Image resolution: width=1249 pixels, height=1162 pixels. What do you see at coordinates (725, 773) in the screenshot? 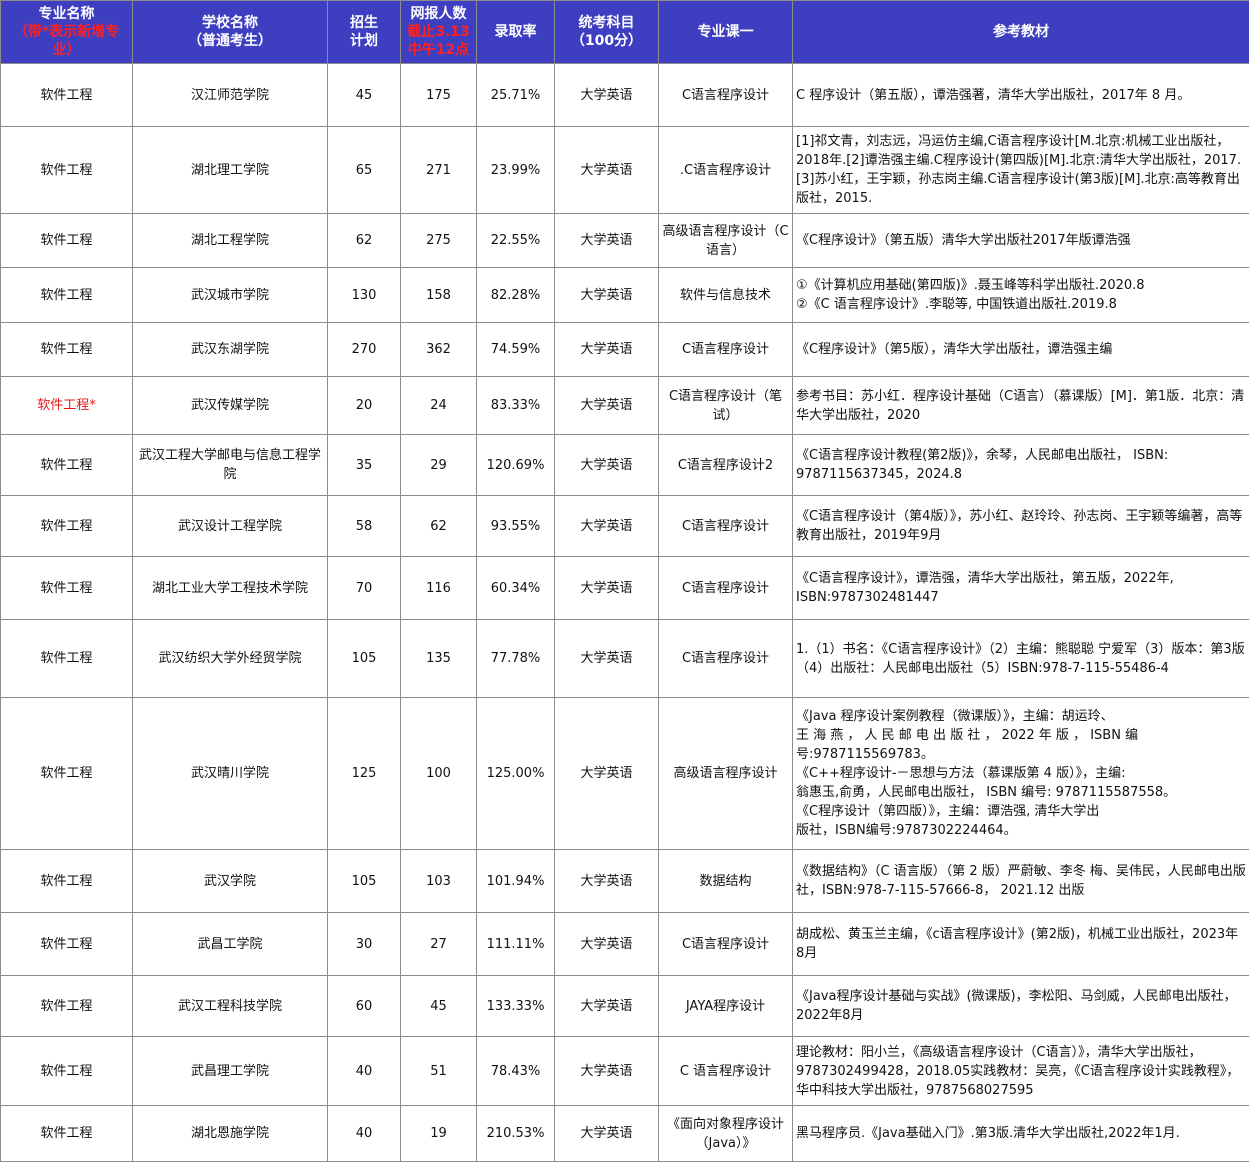
I see `cell-course: 高级语言程序设计` at bounding box center [725, 773].